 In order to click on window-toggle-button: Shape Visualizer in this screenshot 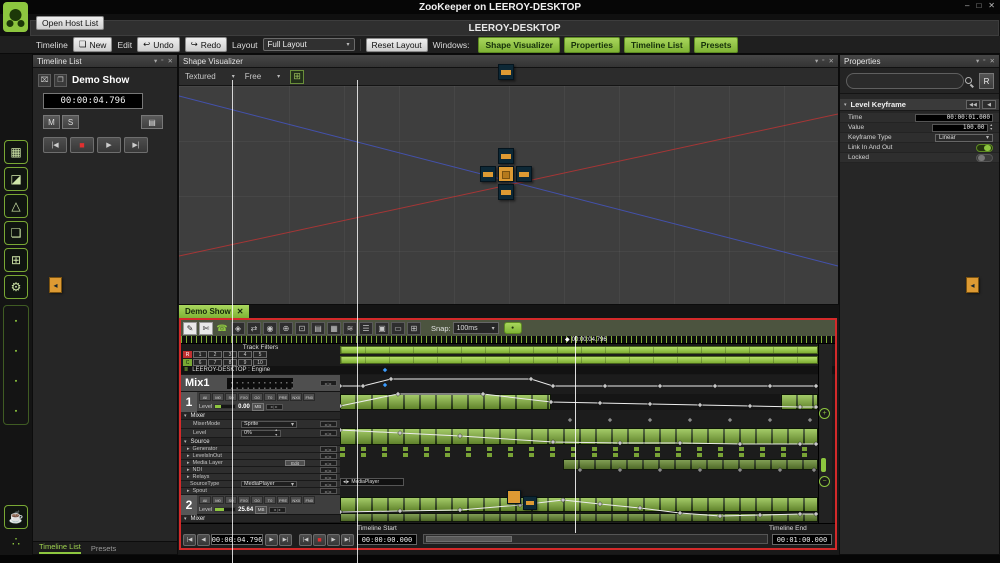, I will do `click(519, 44)`.